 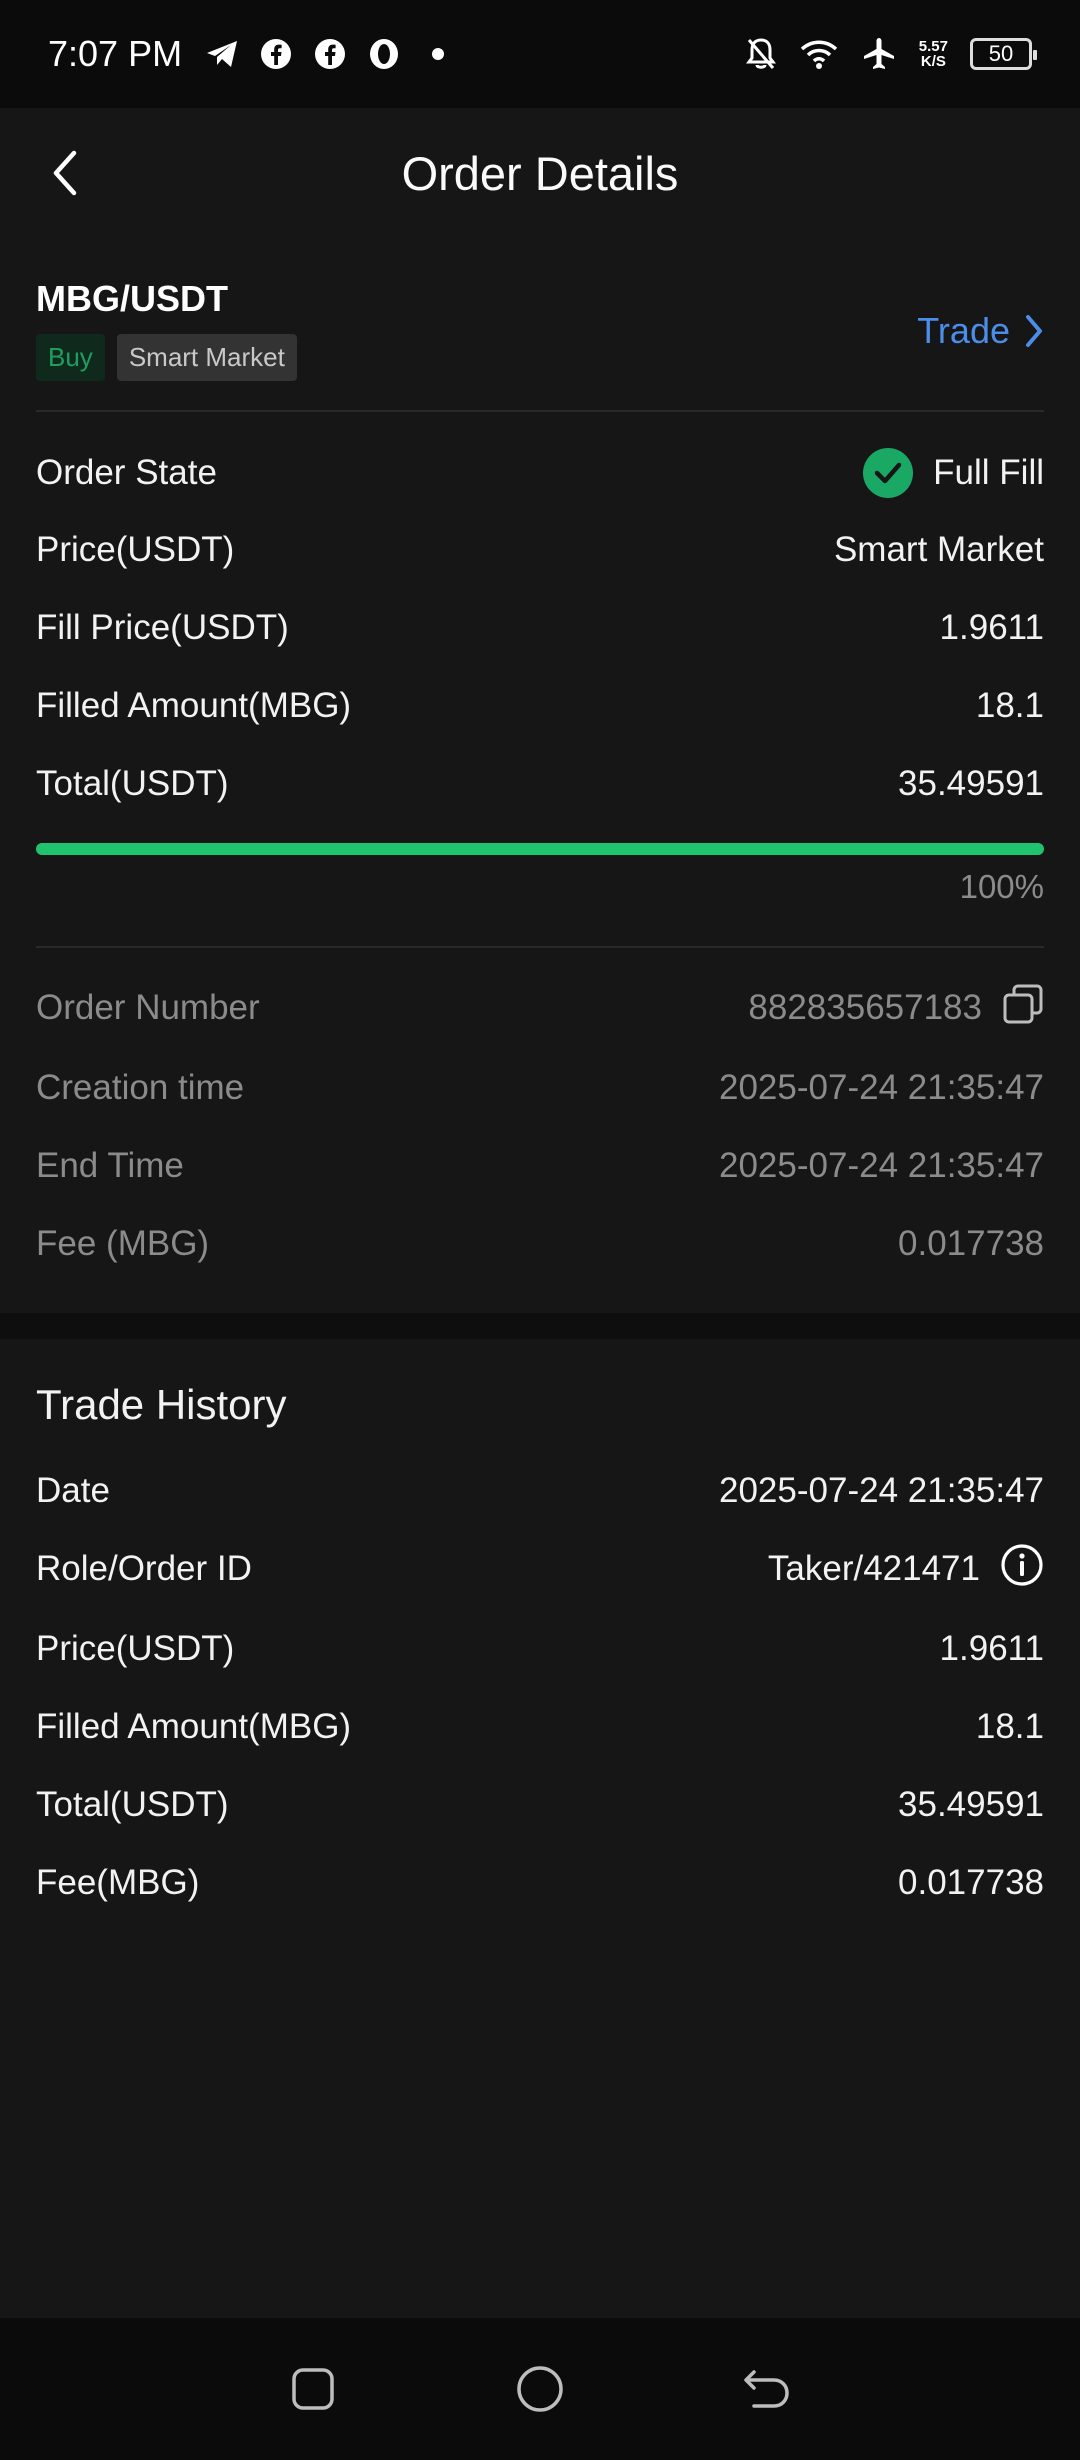 I want to click on history-filled-amount-row: Filled Amount(MBG) 18.1, so click(x=540, y=1727).